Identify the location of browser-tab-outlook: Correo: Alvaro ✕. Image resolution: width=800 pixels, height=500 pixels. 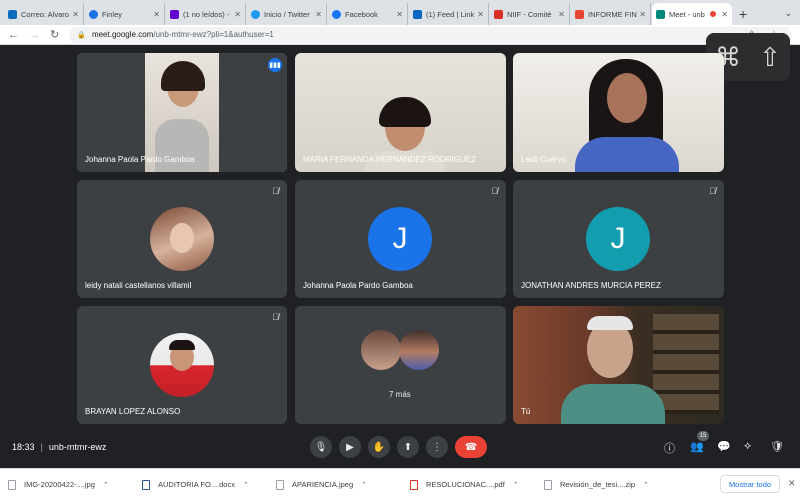
(44, 14).